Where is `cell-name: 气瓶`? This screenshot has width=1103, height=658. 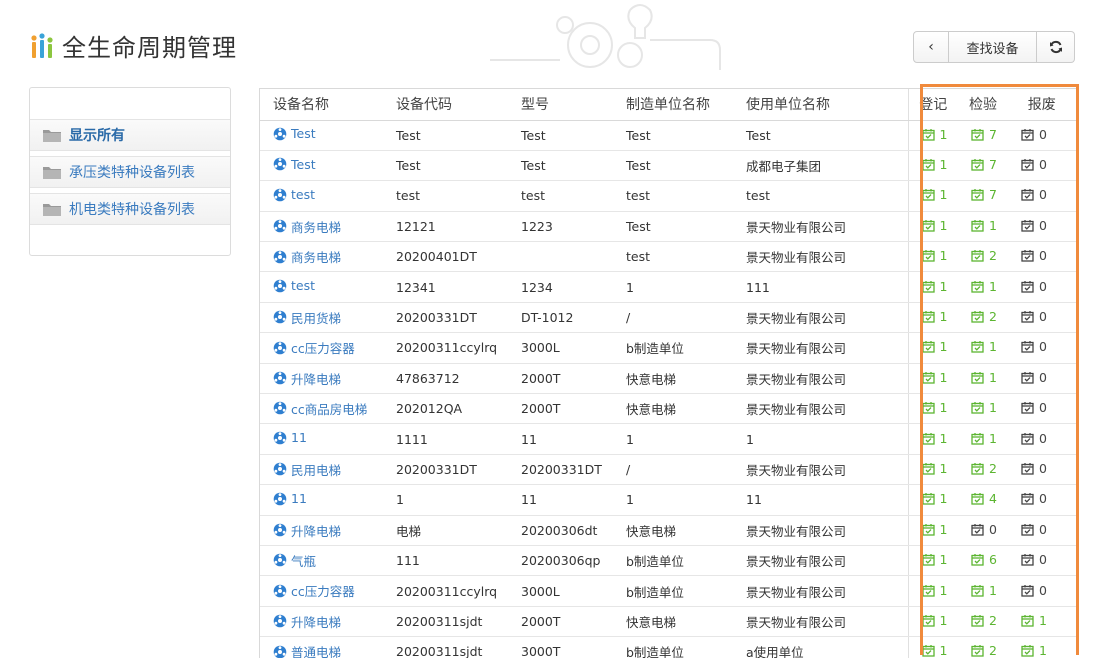 cell-name: 气瓶 is located at coordinates (321, 561).